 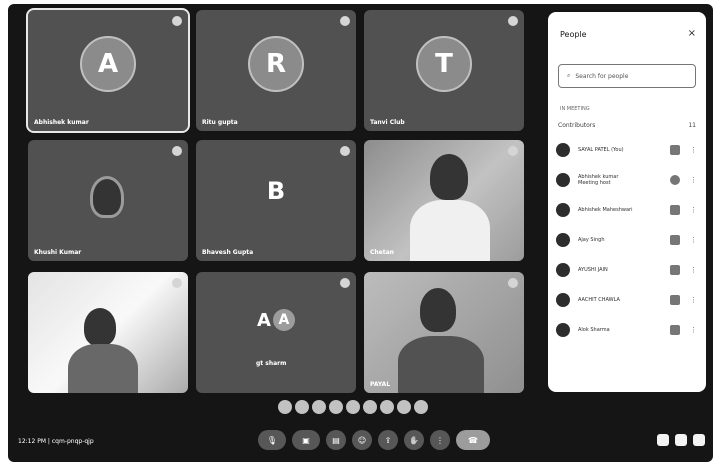 I want to click on participant-tile-6: Chetan, so click(x=444, y=200).